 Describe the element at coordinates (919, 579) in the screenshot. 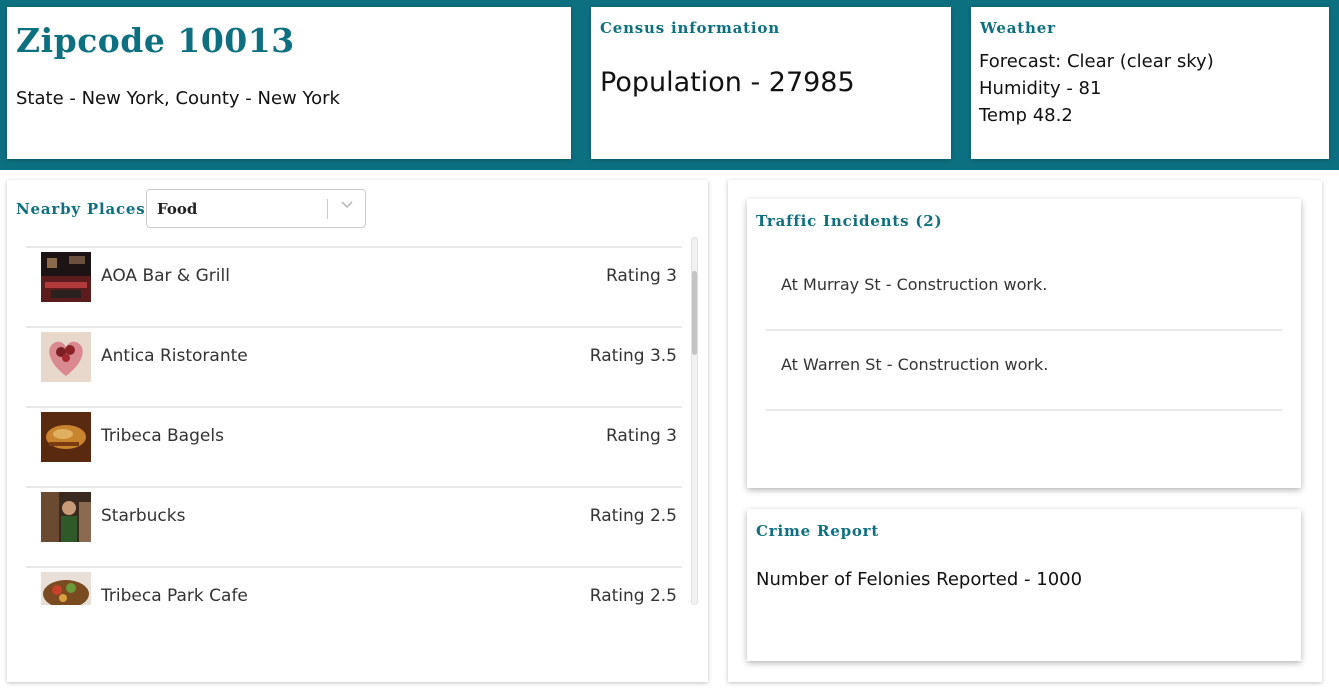

I see `felonies-count: Number of Felonies Reported - 1000` at that location.